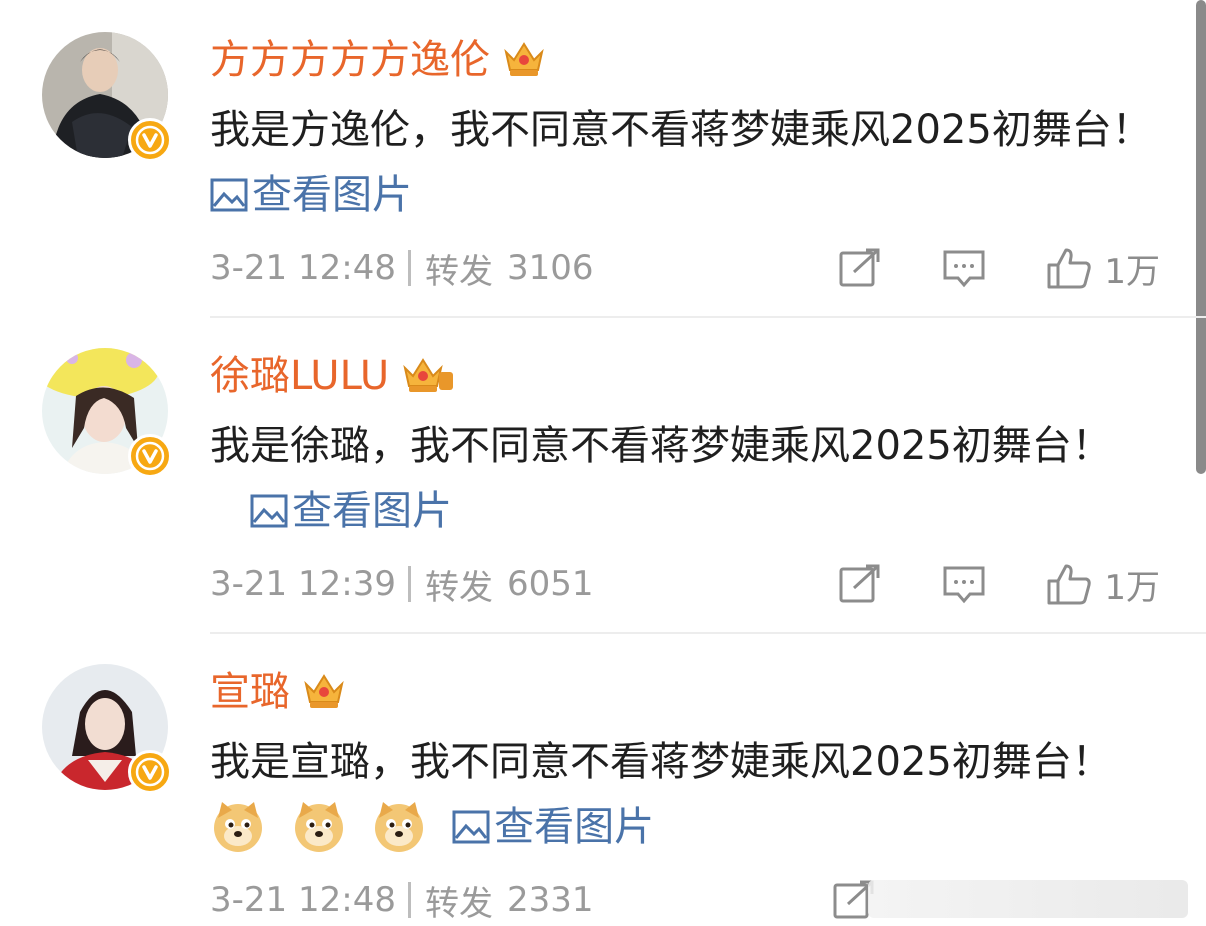 The image size is (1206, 926). What do you see at coordinates (550, 584) in the screenshot?
I see `repost-count: 6051` at bounding box center [550, 584].